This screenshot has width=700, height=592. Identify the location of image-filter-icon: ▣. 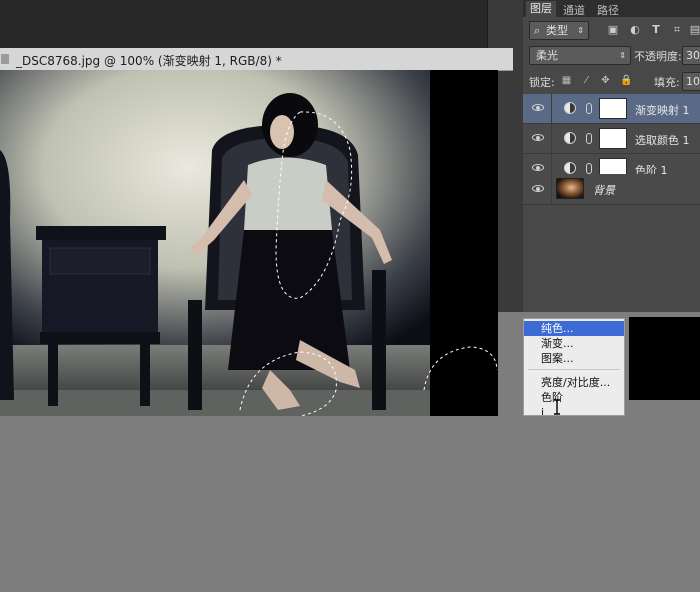
(613, 30).